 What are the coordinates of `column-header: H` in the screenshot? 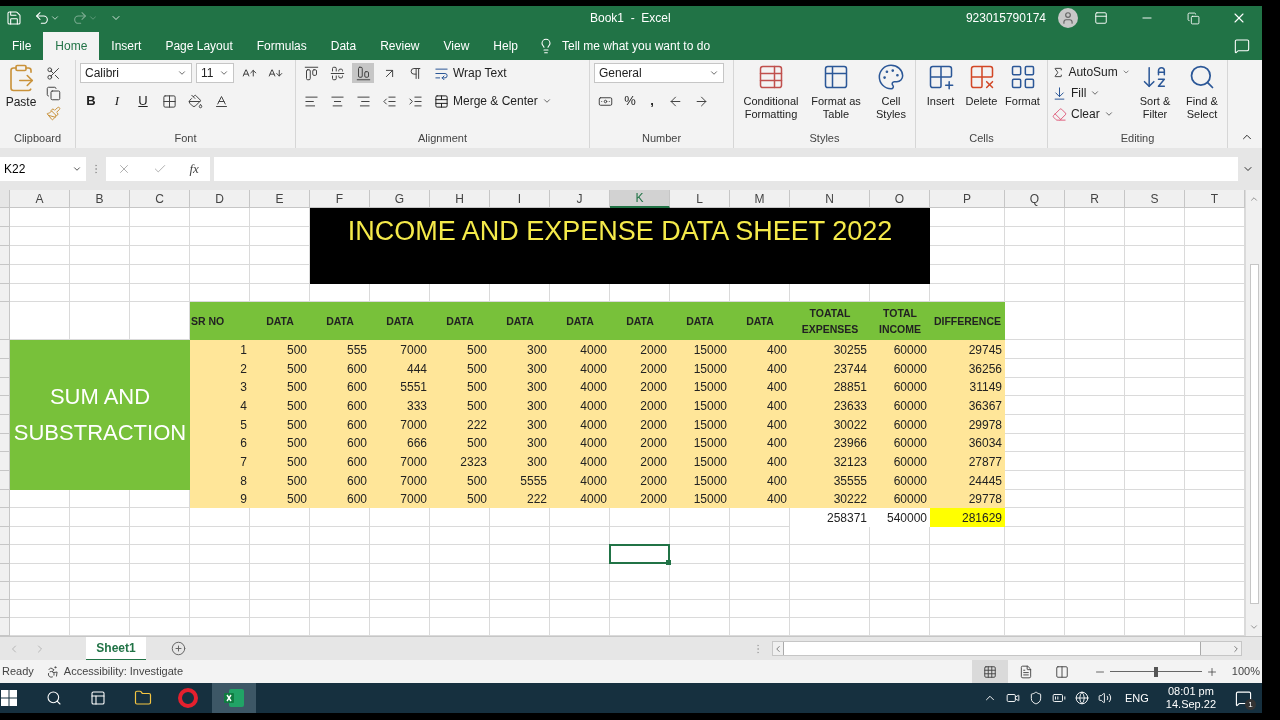 It's located at (460, 199).